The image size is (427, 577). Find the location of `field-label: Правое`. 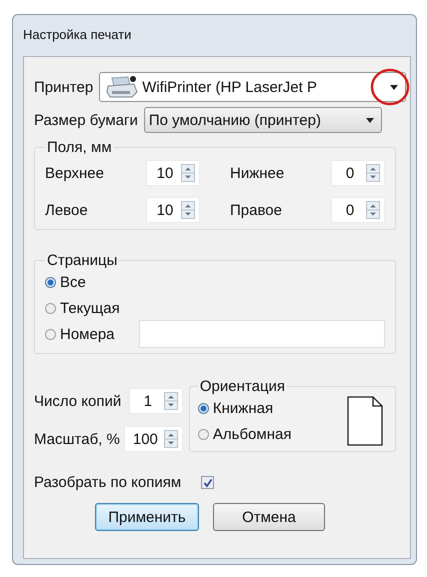

field-label: Правое is located at coordinates (256, 210).